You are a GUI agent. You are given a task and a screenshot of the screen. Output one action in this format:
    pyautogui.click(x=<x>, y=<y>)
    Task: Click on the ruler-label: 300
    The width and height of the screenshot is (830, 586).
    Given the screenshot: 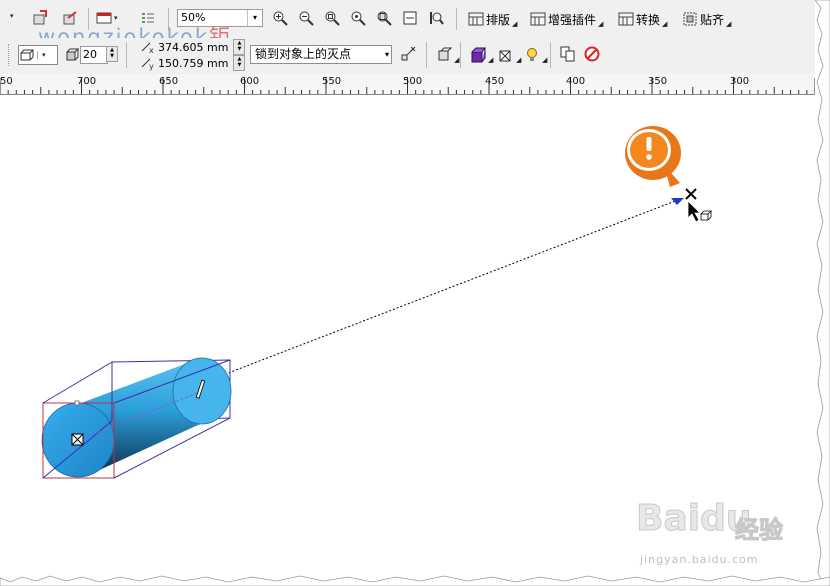 What is the action you would take?
    pyautogui.click(x=740, y=81)
    